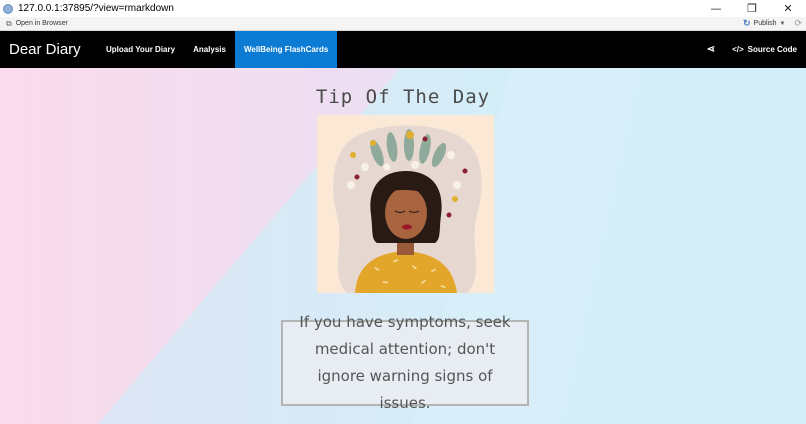 The height and width of the screenshot is (424, 806). I want to click on window-url: 127.0.0.1:37895/?view=rmarkdown, so click(96, 8).